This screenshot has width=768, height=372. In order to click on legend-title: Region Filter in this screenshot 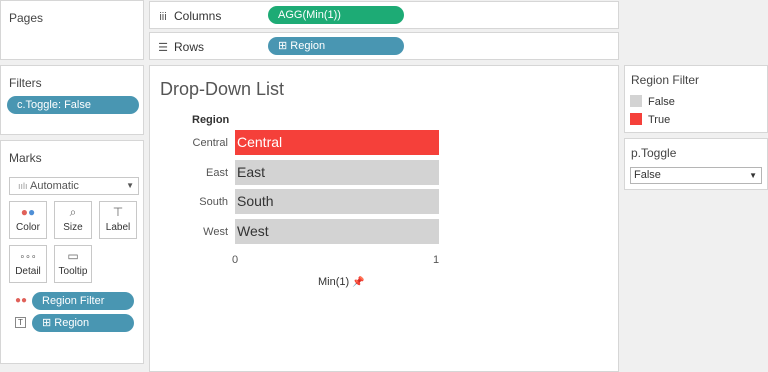, I will do `click(665, 80)`.